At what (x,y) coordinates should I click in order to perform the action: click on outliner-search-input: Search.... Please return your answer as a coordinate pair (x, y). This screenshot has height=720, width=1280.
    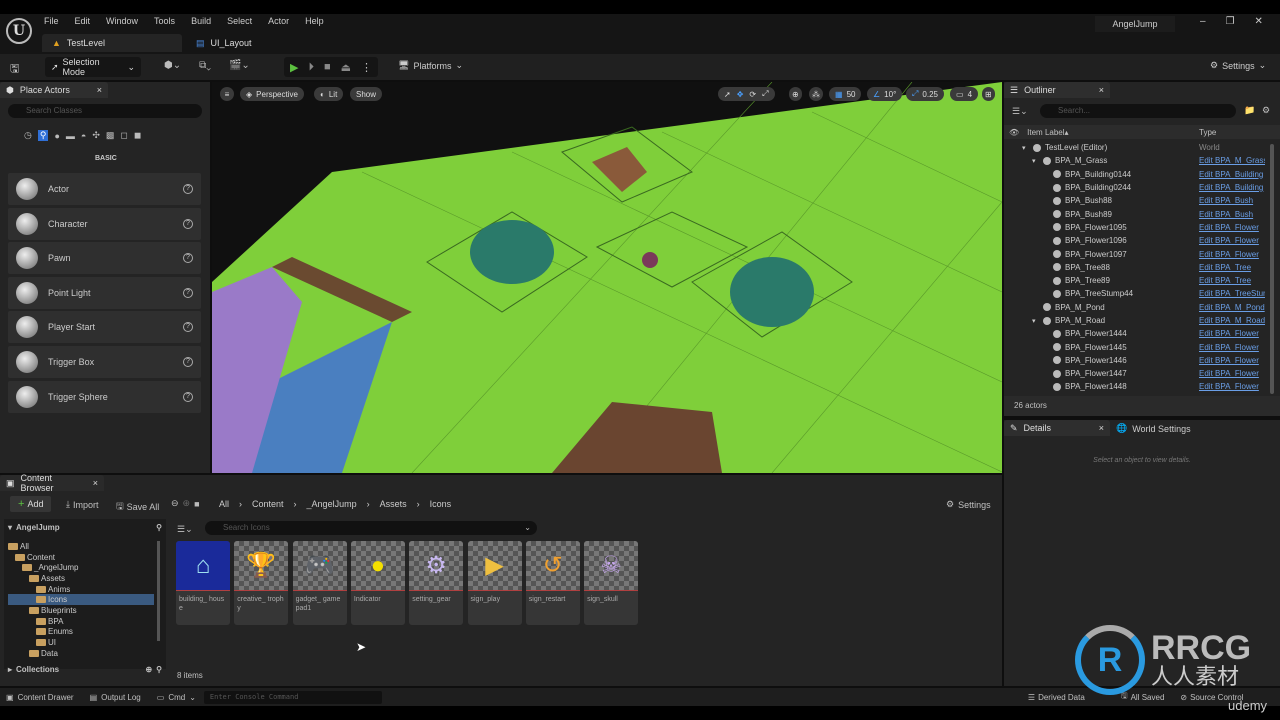
    Looking at the image, I should click on (1138, 111).